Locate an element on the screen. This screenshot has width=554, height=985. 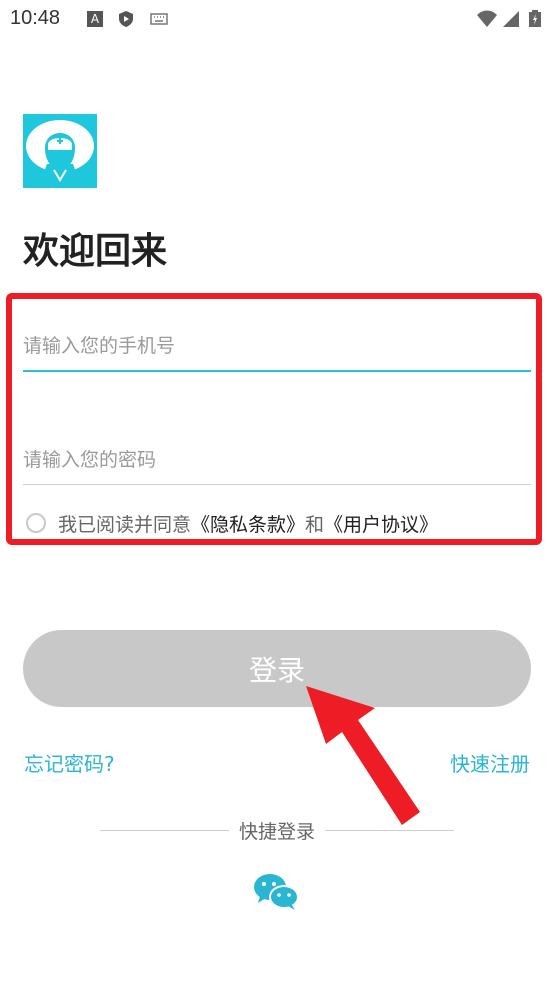
page-title: 欢迎回来 is located at coordinates (95, 251).